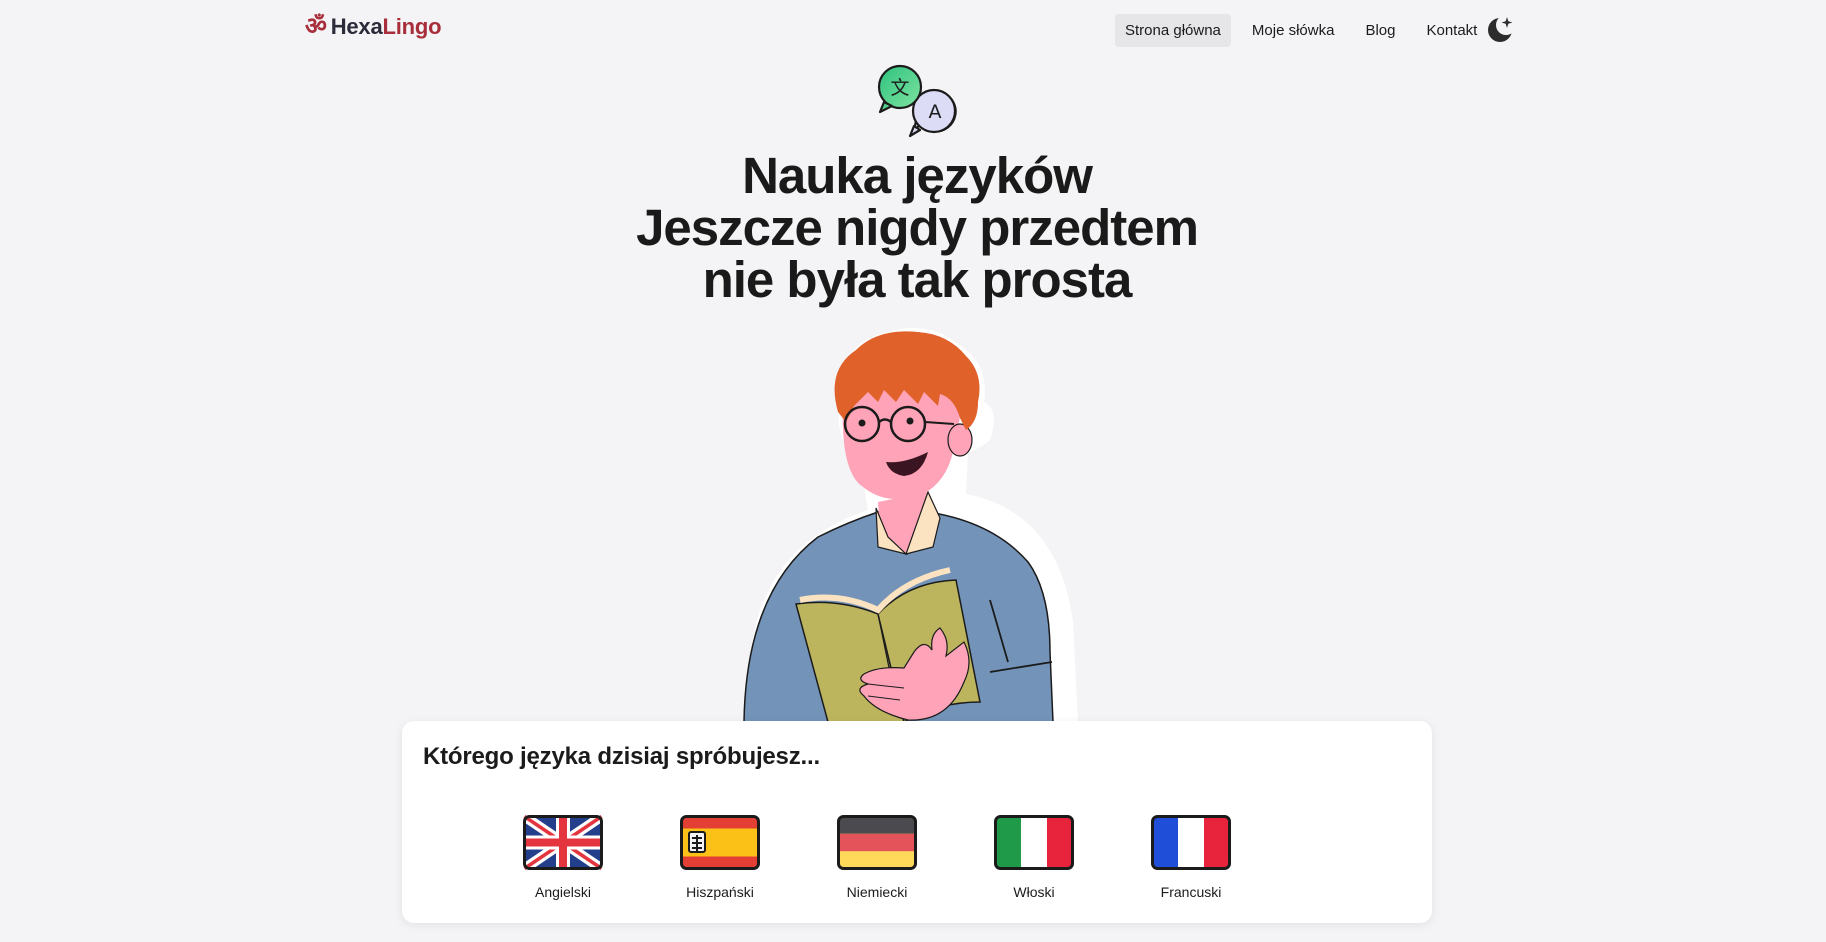 The width and height of the screenshot is (1826, 942). Describe the element at coordinates (563, 892) in the screenshot. I see `language-label-english: Angielski` at that location.